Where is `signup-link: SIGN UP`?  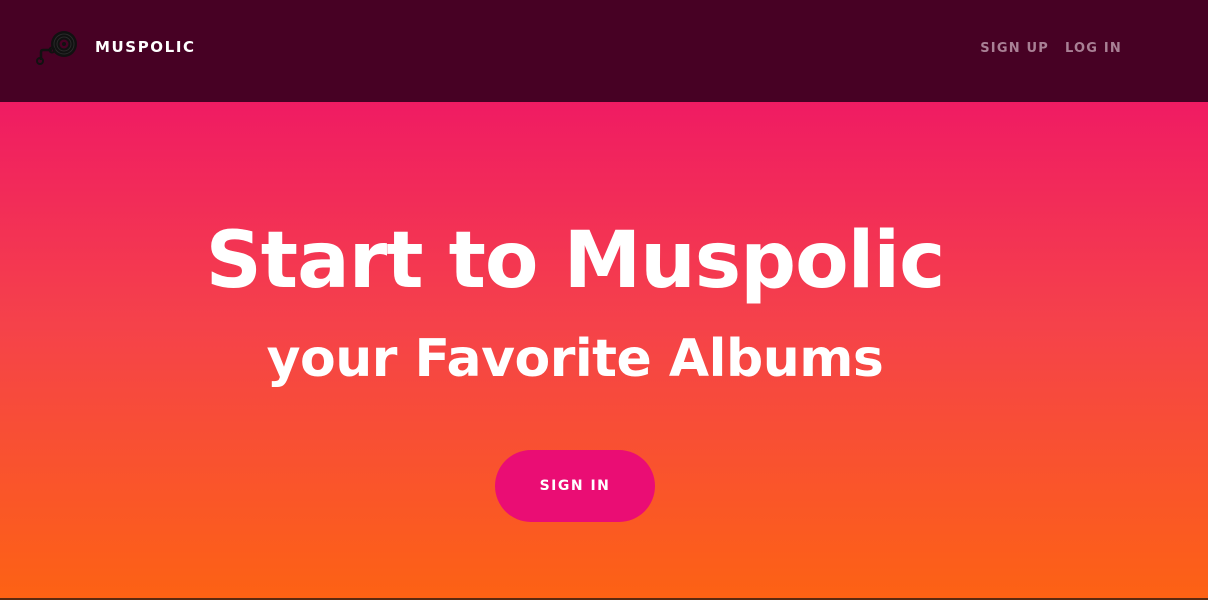
signup-link: SIGN UP is located at coordinates (1014, 49).